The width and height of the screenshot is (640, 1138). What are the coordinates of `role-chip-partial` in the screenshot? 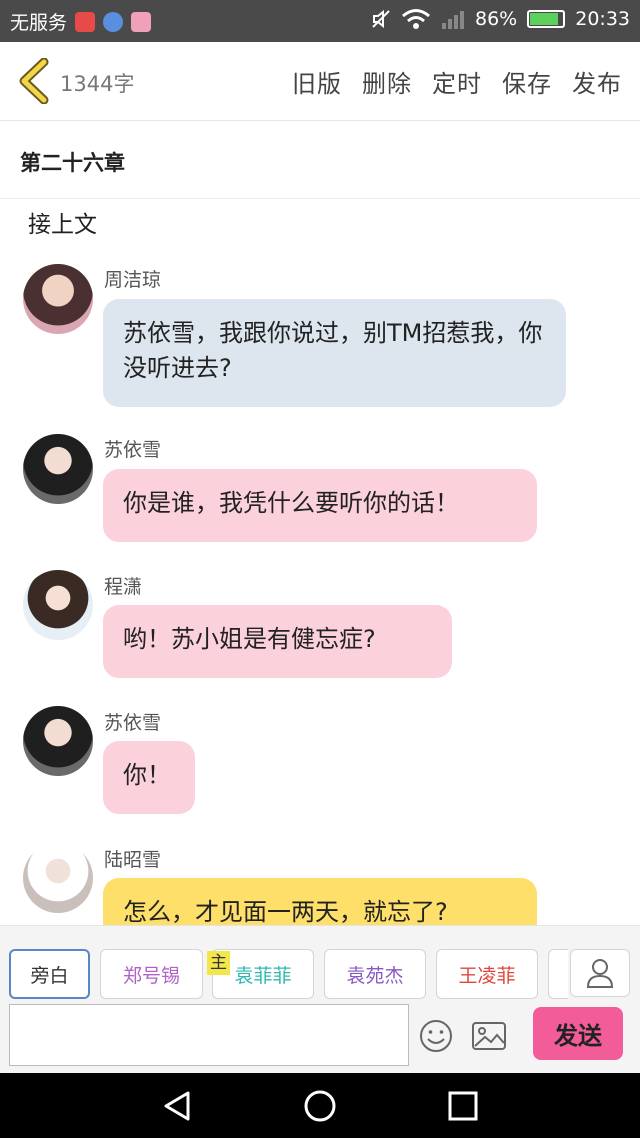 It's located at (558, 974).